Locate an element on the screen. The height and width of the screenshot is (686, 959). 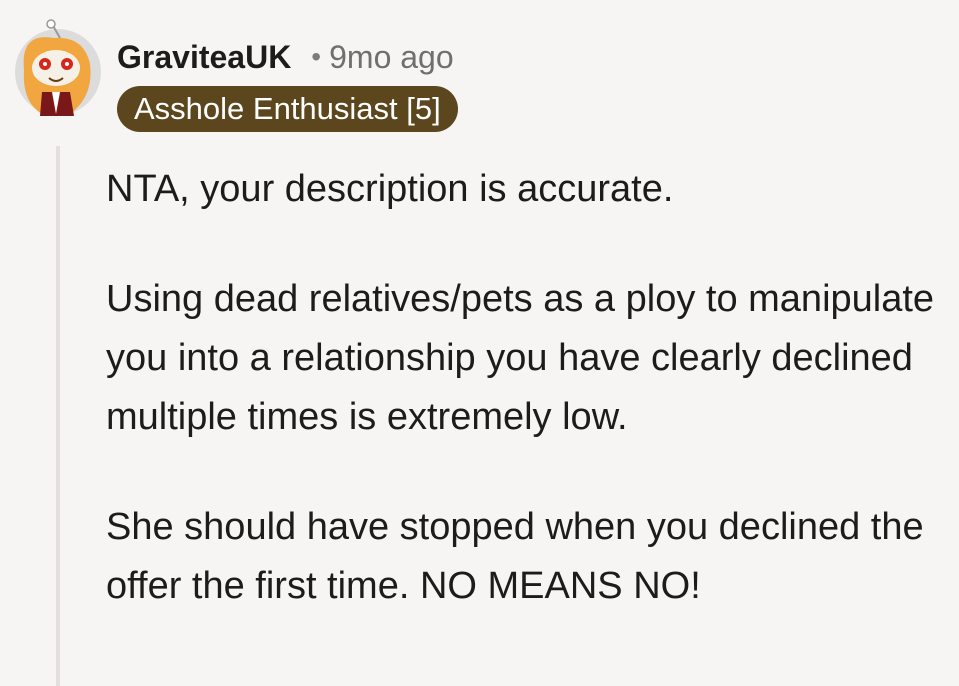
user-avatar is located at coordinates (58, 68).